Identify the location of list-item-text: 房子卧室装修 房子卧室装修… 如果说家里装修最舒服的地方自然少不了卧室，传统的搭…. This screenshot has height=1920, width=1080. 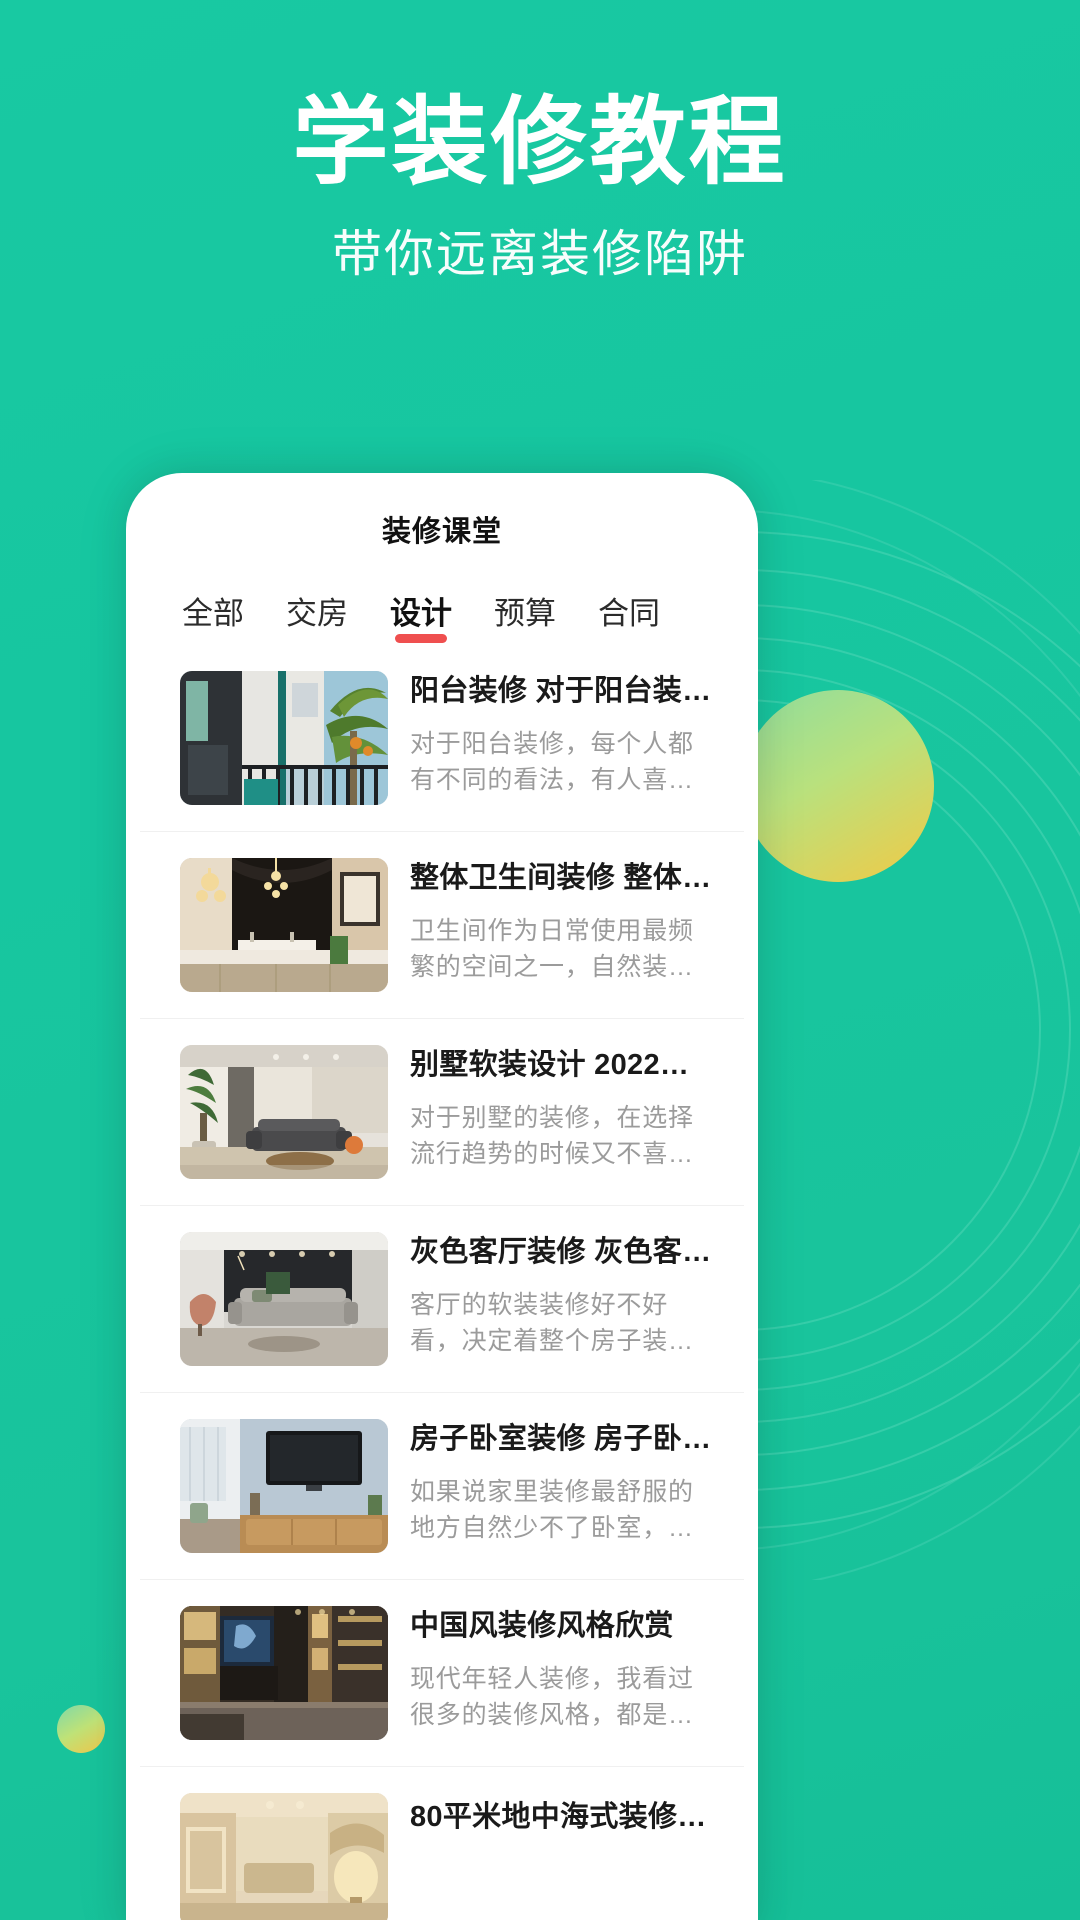
(564, 1482).